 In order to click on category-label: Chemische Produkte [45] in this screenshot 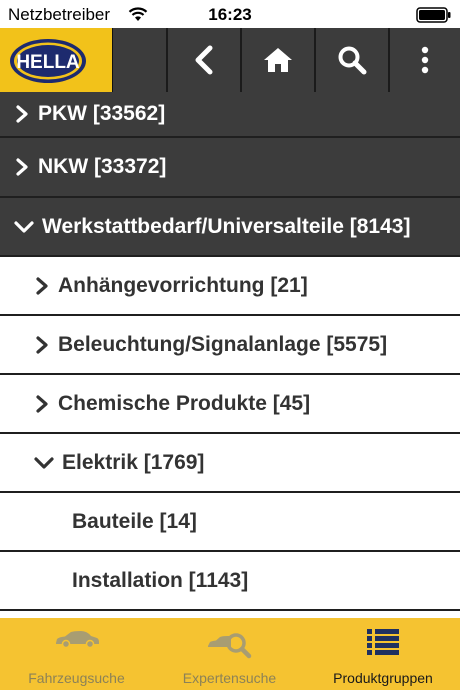, I will do `click(184, 403)`.